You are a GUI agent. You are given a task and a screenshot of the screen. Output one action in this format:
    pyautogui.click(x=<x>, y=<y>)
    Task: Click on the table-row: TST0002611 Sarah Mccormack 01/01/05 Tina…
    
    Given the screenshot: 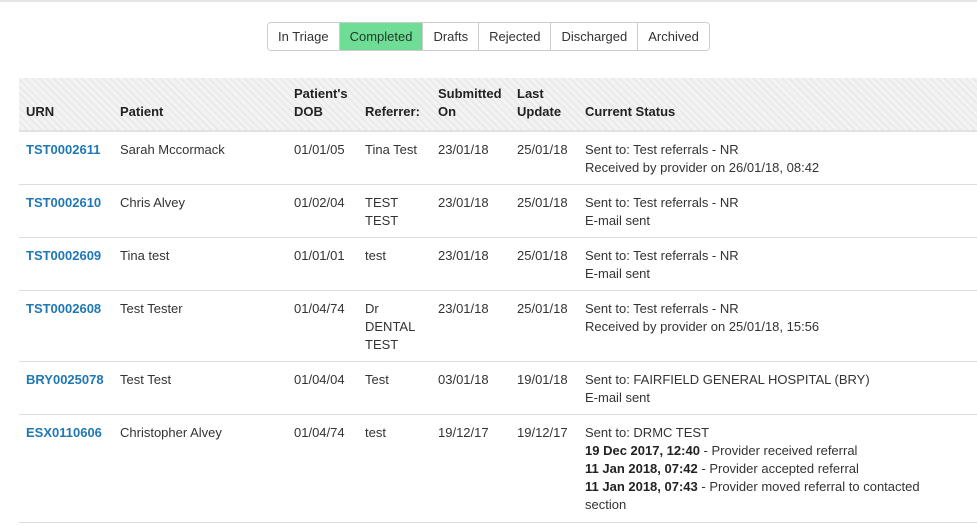 What is the action you would take?
    pyautogui.click(x=498, y=158)
    